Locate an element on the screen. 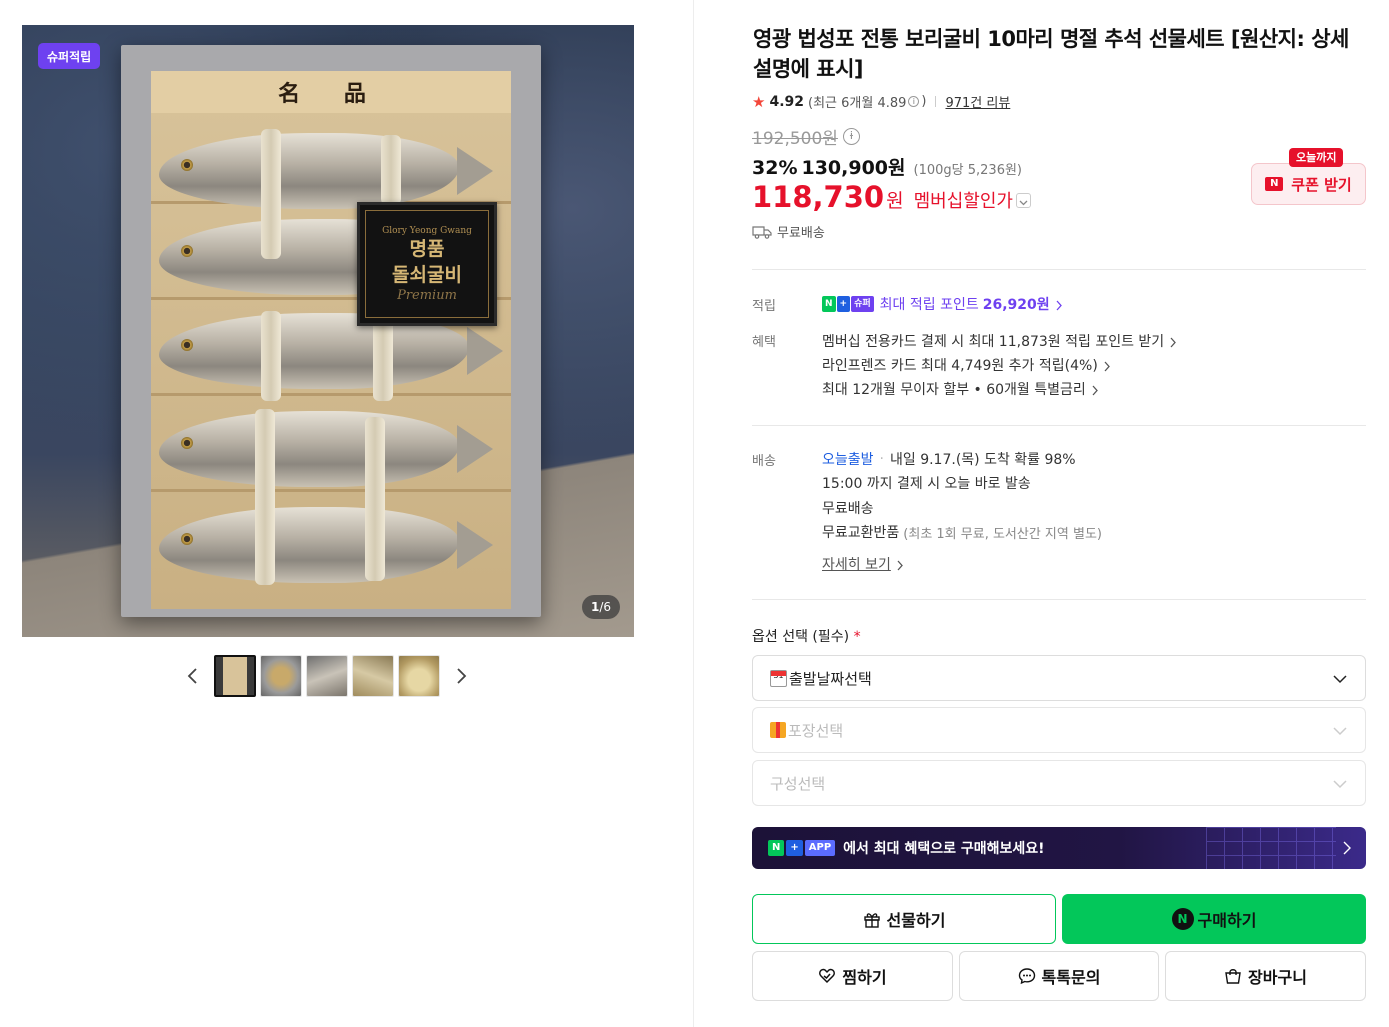  gift-button: 선물하기 is located at coordinates (904, 919).